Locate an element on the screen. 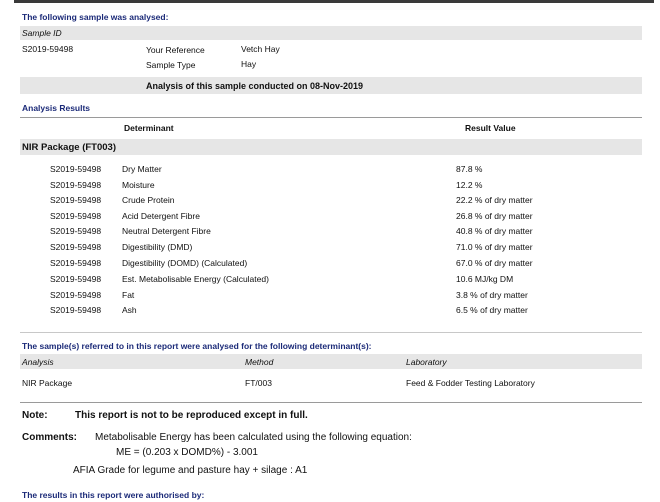 Image resolution: width=660 pixels, height=502 pixels. laboratory-value: Feed & Fodder Testing Laboratory is located at coordinates (470, 383).